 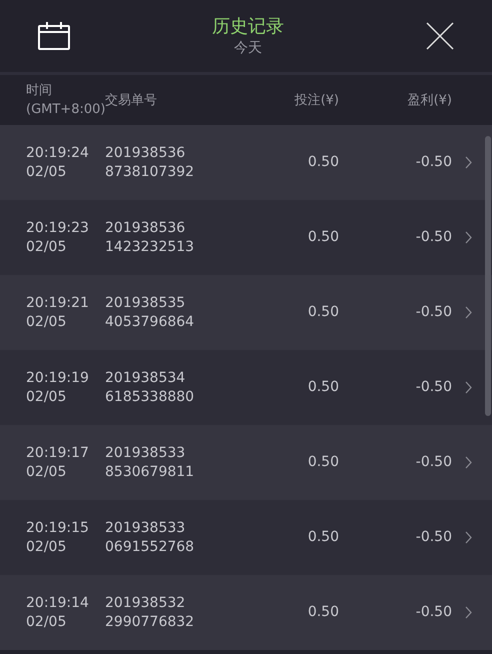 What do you see at coordinates (248, 48) in the screenshot?
I see `date-filter-label: 今天` at bounding box center [248, 48].